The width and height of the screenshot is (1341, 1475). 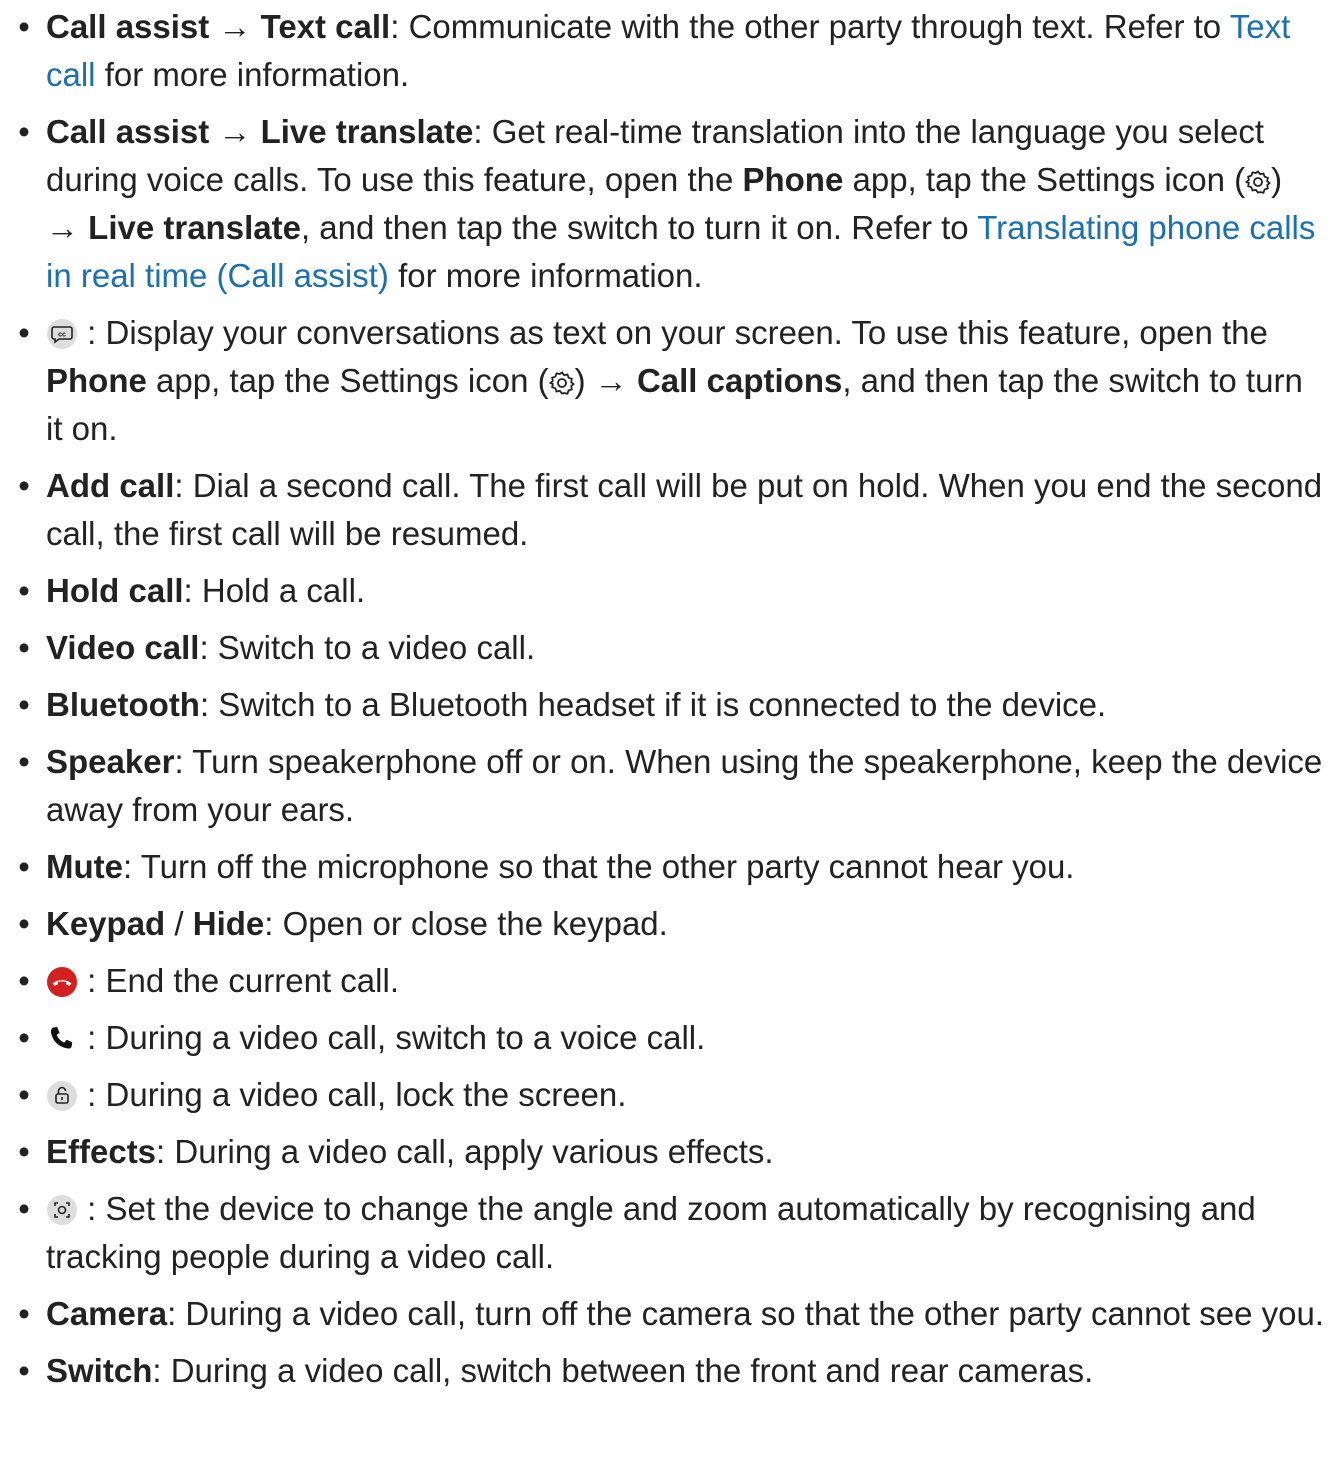 I want to click on item-term: Text call, so click(x=325, y=26).